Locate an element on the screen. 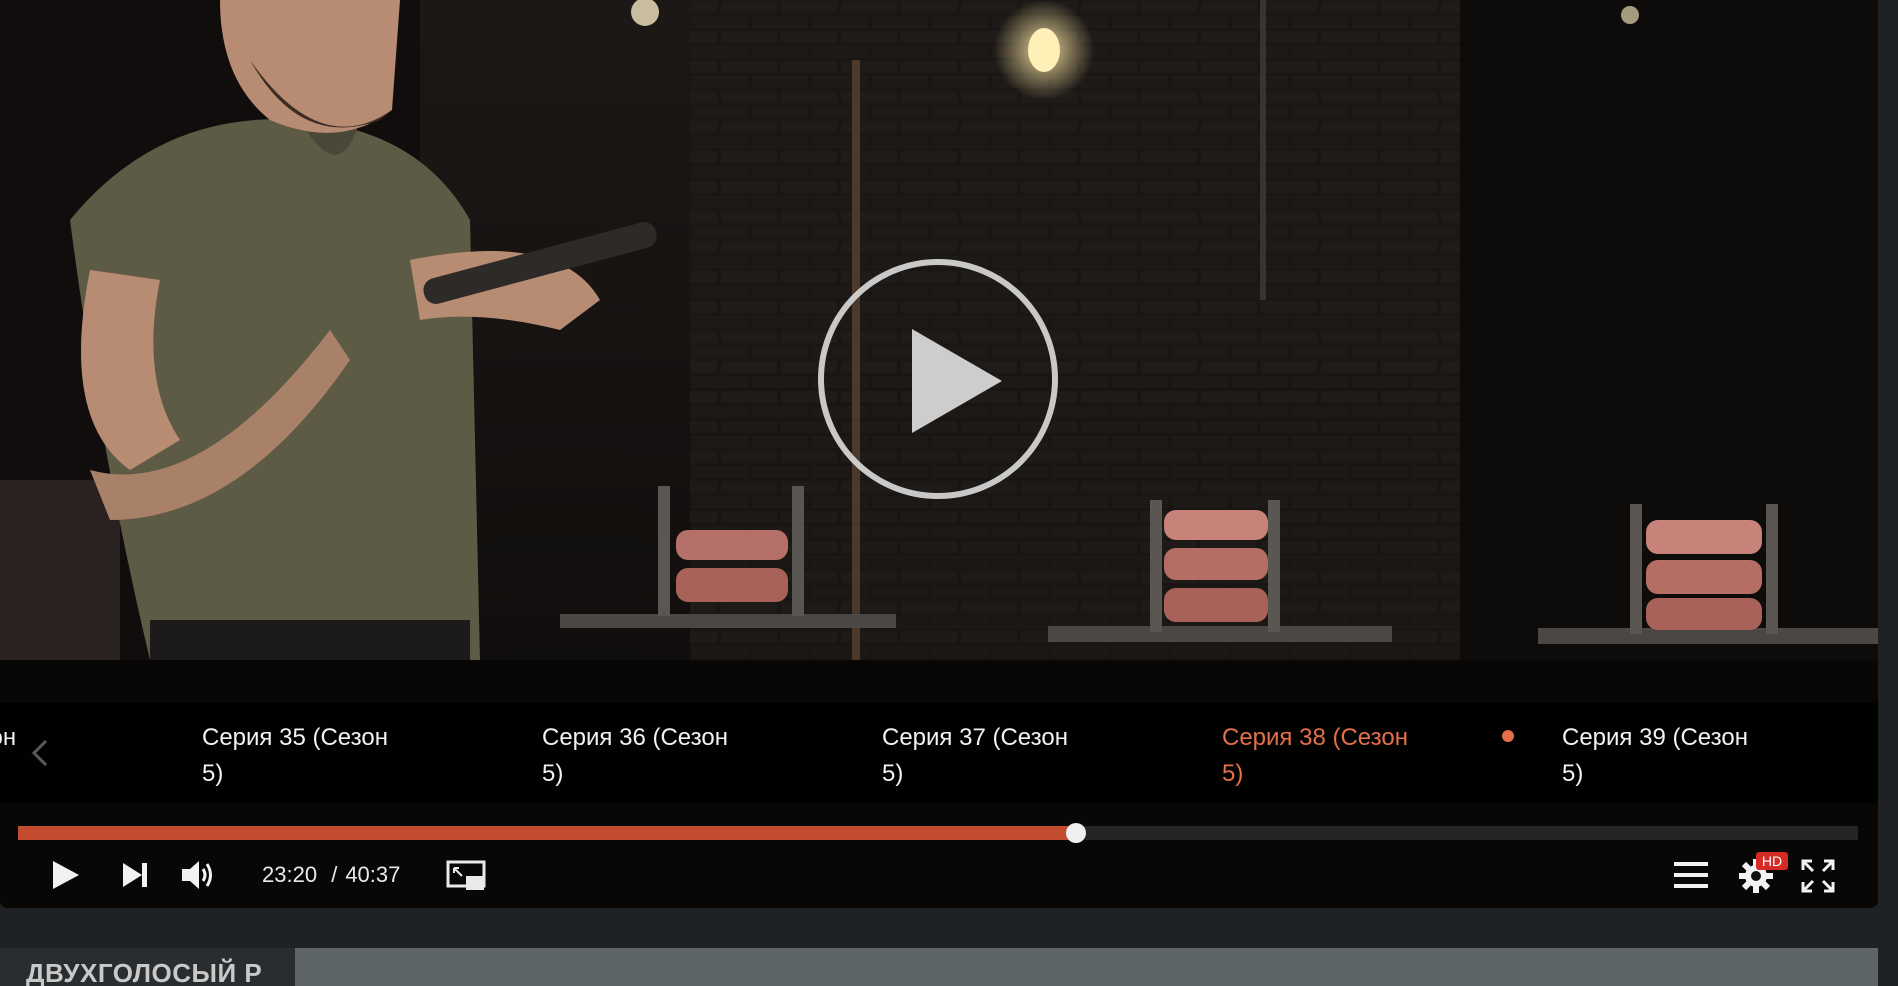 Image resolution: width=1898 pixels, height=986 pixels. time-display: 23:20 / 40:37 is located at coordinates (331, 875).